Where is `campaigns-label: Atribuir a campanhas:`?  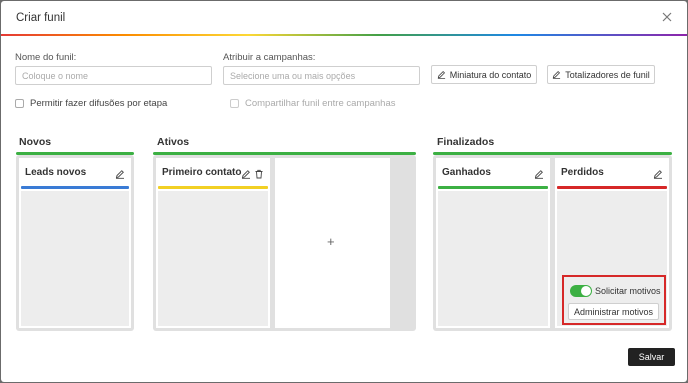
campaigns-label: Atribuir a campanhas: is located at coordinates (269, 57).